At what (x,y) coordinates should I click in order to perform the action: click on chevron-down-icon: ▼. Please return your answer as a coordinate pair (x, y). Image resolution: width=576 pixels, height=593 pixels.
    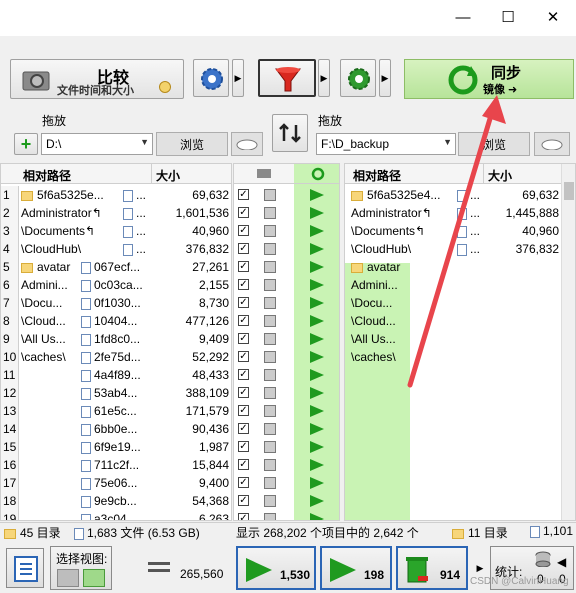
    Looking at the image, I should click on (144, 142).